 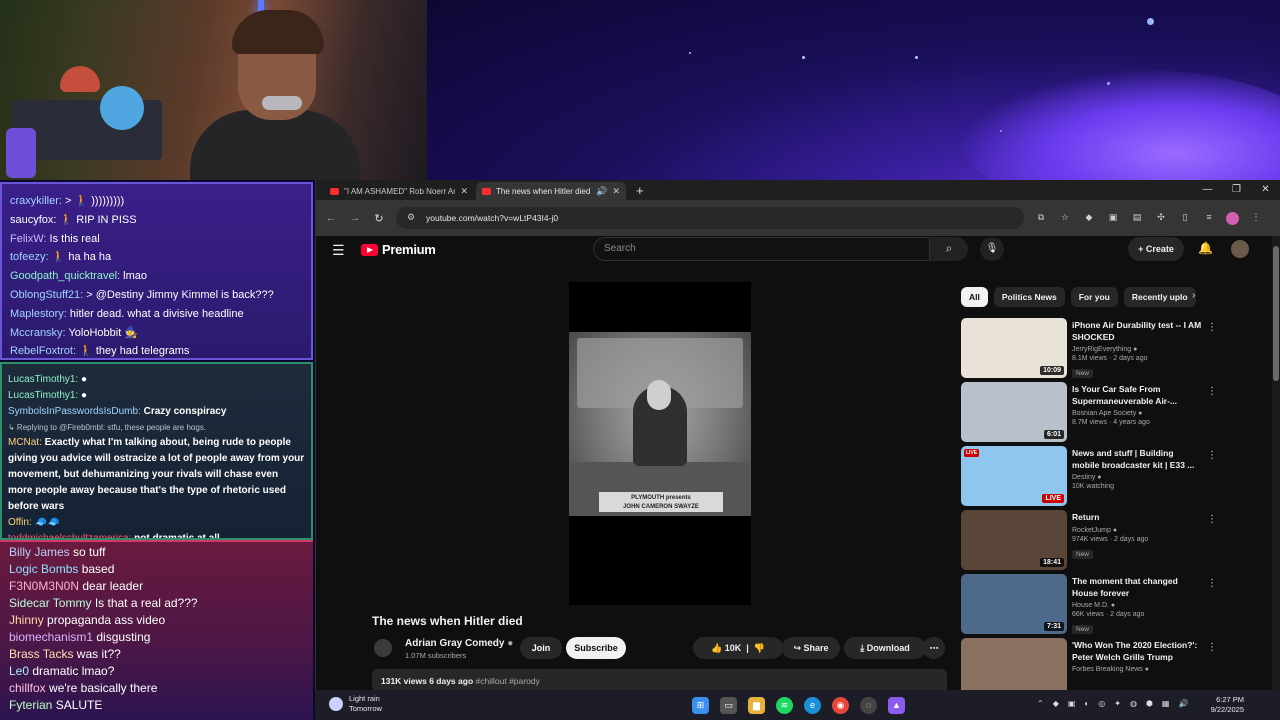 What do you see at coordinates (28, 239) in the screenshot?
I see `chat-username: FelixW:` at bounding box center [28, 239].